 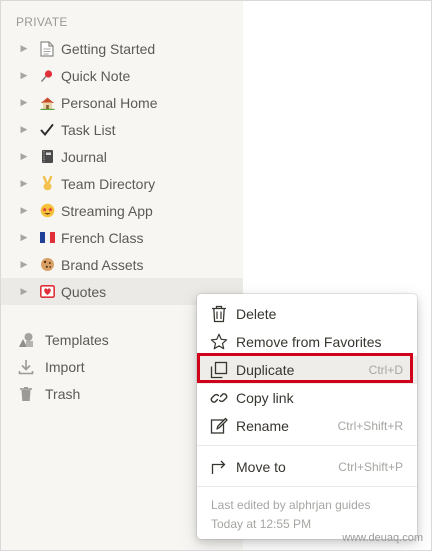 What do you see at coordinates (107, 210) in the screenshot?
I see `sidebar-item-label: Streaming App` at bounding box center [107, 210].